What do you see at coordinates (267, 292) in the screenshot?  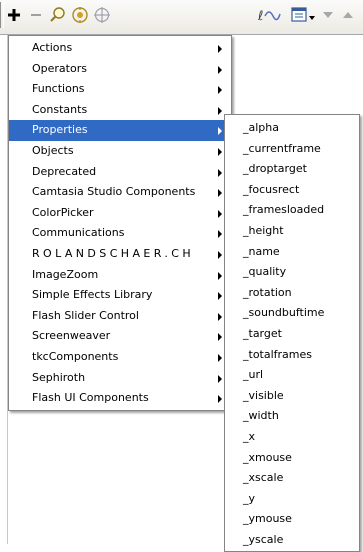 I see `submenu-item-label: _rotation` at bounding box center [267, 292].